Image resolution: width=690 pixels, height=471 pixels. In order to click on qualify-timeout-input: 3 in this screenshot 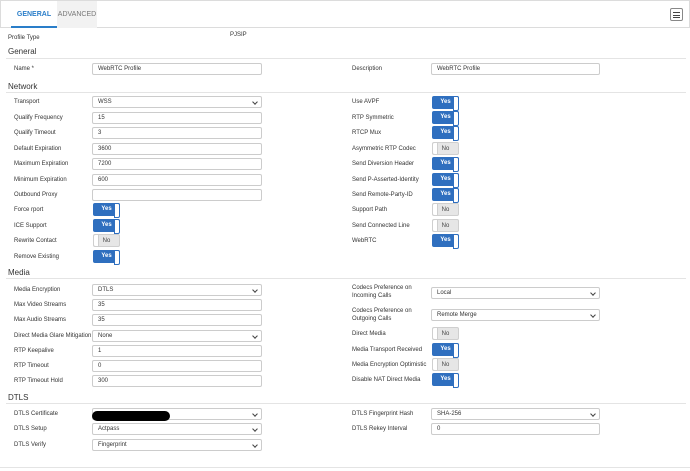, I will do `click(177, 133)`.